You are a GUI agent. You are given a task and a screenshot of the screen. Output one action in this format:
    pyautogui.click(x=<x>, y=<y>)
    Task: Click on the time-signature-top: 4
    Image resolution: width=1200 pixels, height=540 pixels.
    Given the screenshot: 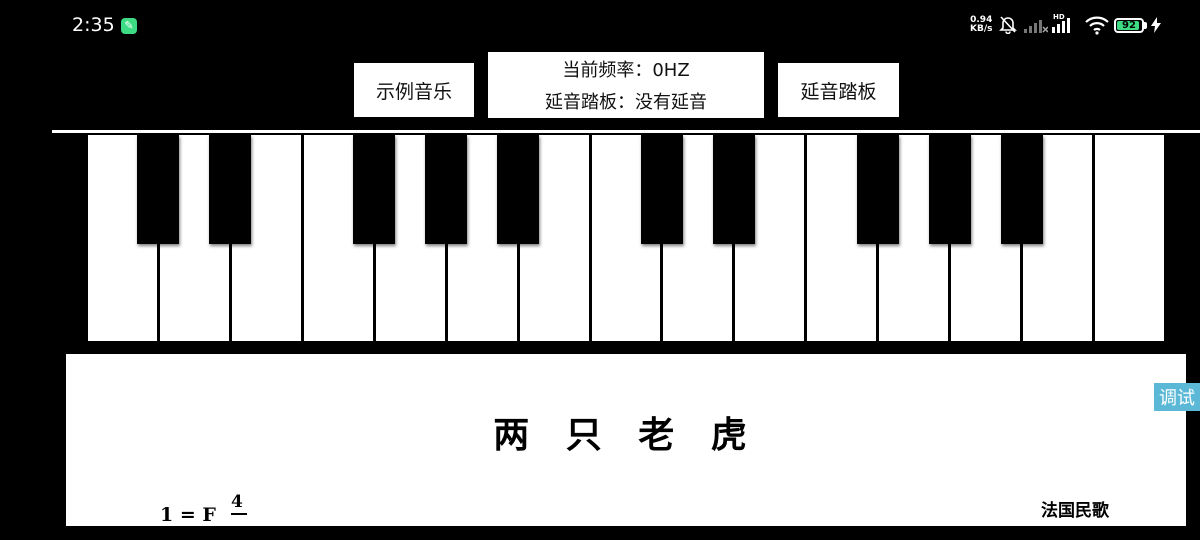 What is the action you would take?
    pyautogui.click(x=237, y=502)
    